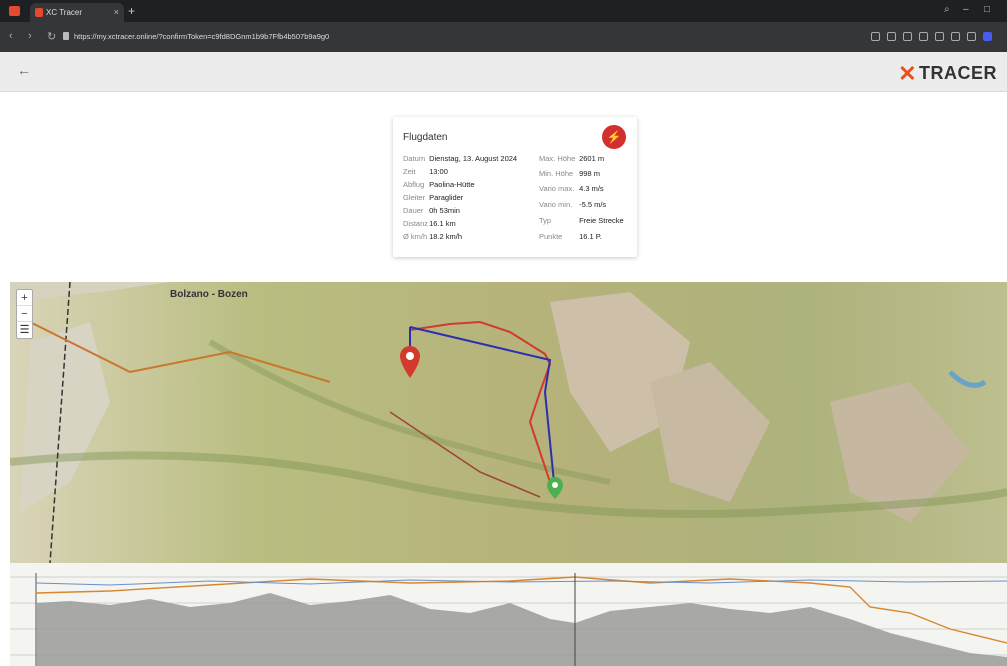 This screenshot has width=1007, height=666. Describe the element at coordinates (570, 236) in the screenshot. I see `stat-row: Punkte 16.1 P.` at that location.